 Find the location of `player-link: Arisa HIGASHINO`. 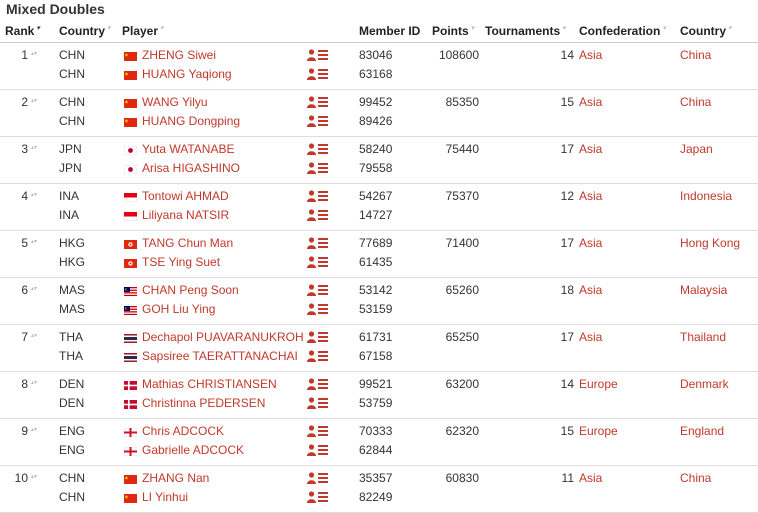

player-link: Arisa HIGASHINO is located at coordinates (191, 168).